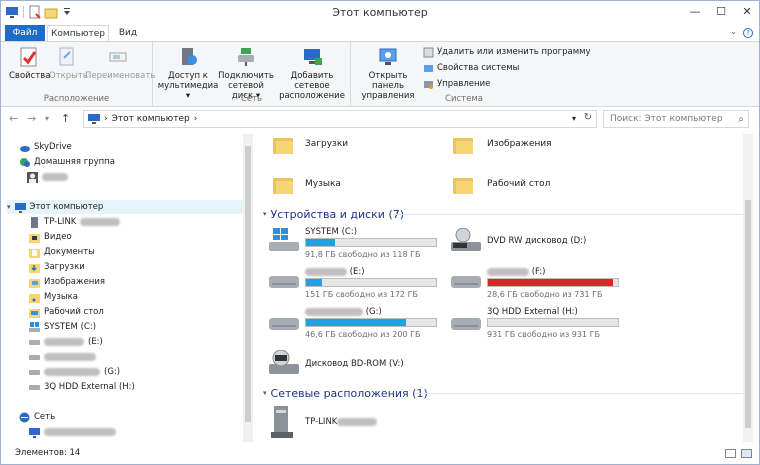  What do you see at coordinates (326, 144) in the screenshot?
I see `folder-label: Загрузки` at bounding box center [326, 144].